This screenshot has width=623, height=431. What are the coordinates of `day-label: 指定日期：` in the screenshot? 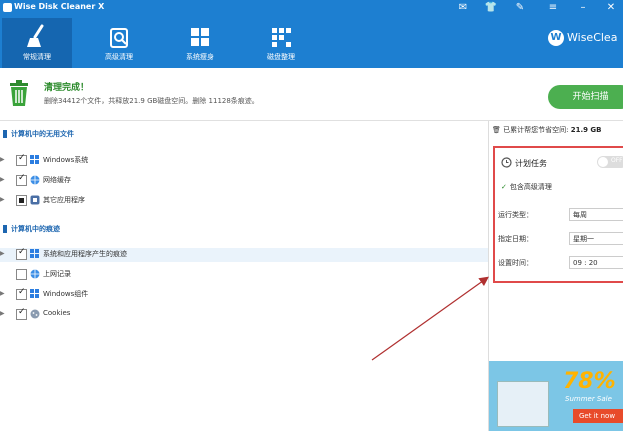 It's located at (515, 239).